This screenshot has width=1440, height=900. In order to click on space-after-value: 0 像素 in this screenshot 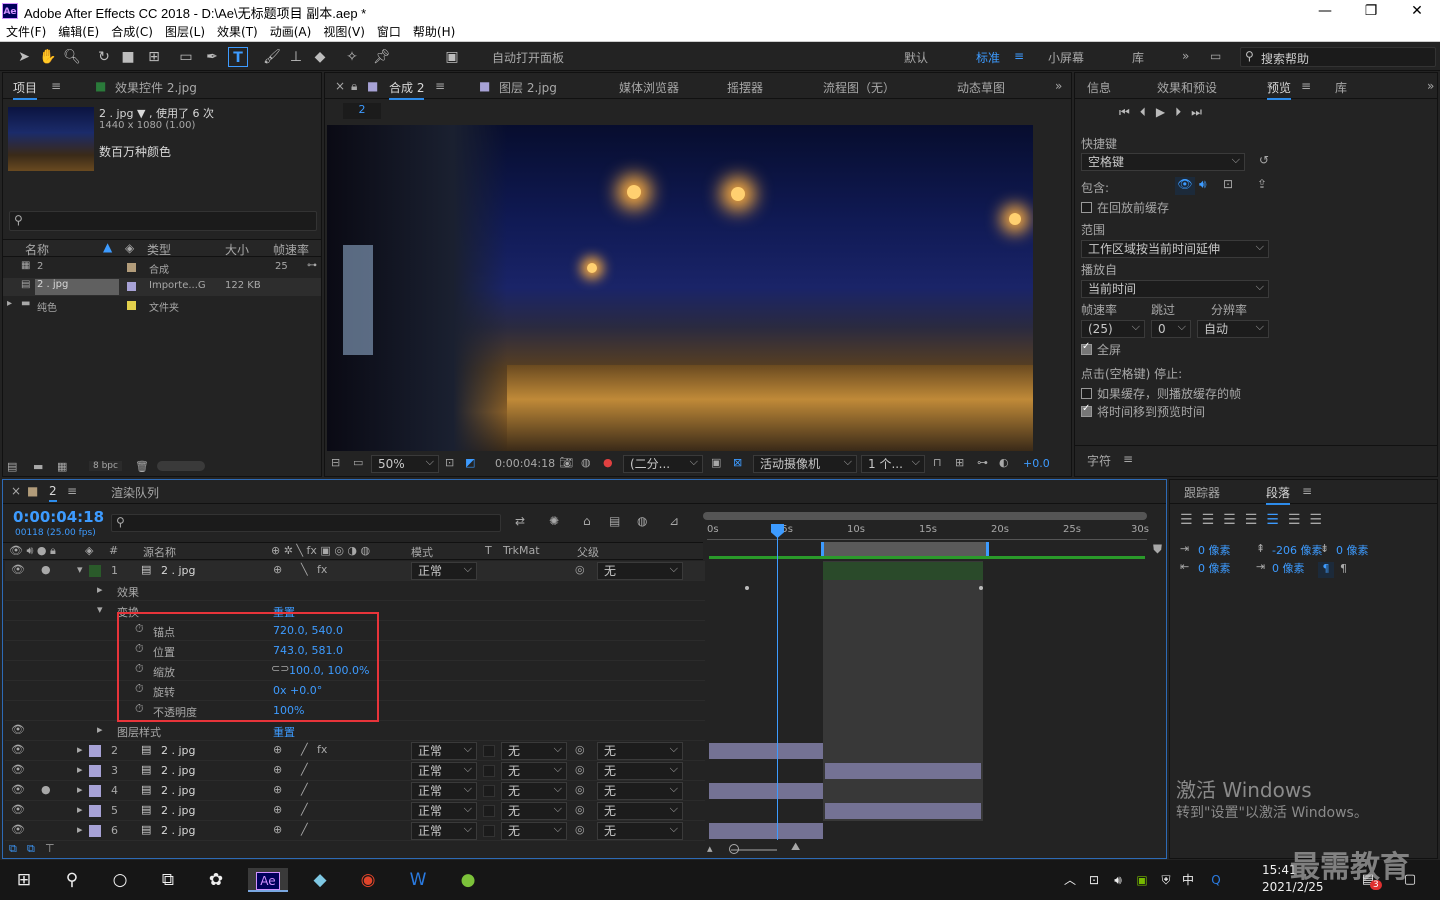, I will do `click(1288, 568)`.